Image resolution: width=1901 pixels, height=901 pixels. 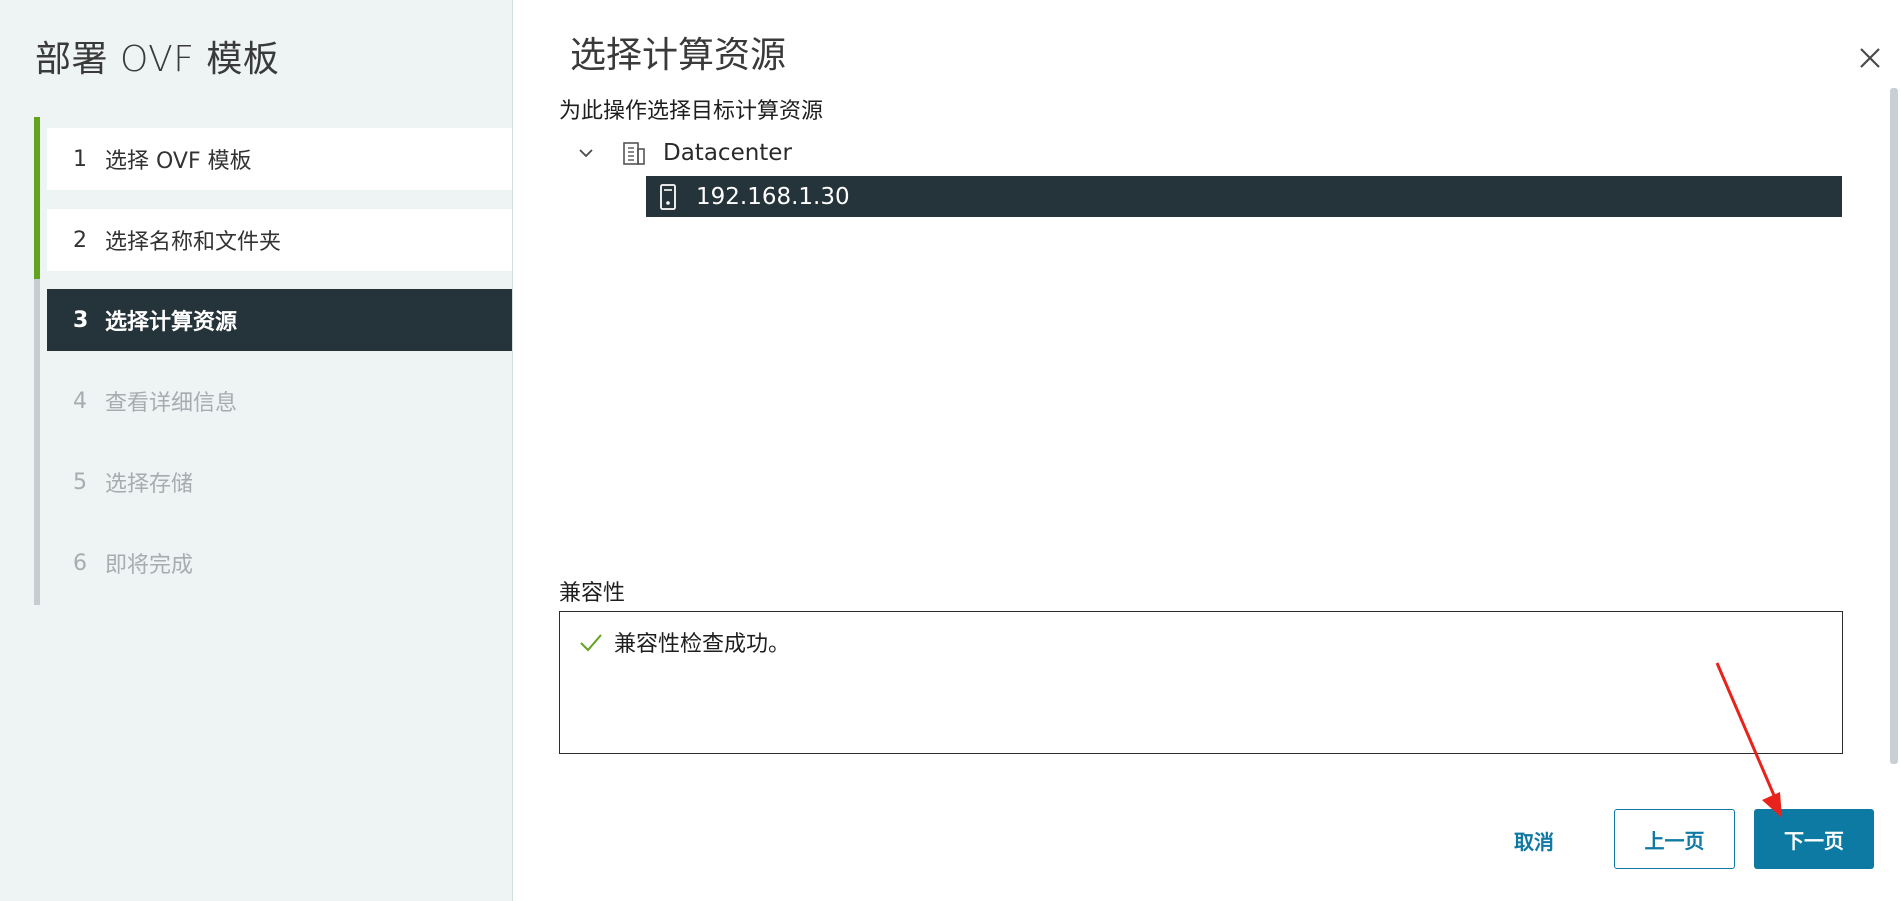 What do you see at coordinates (1814, 839) in the screenshot?
I see `next-button: 下一页` at bounding box center [1814, 839].